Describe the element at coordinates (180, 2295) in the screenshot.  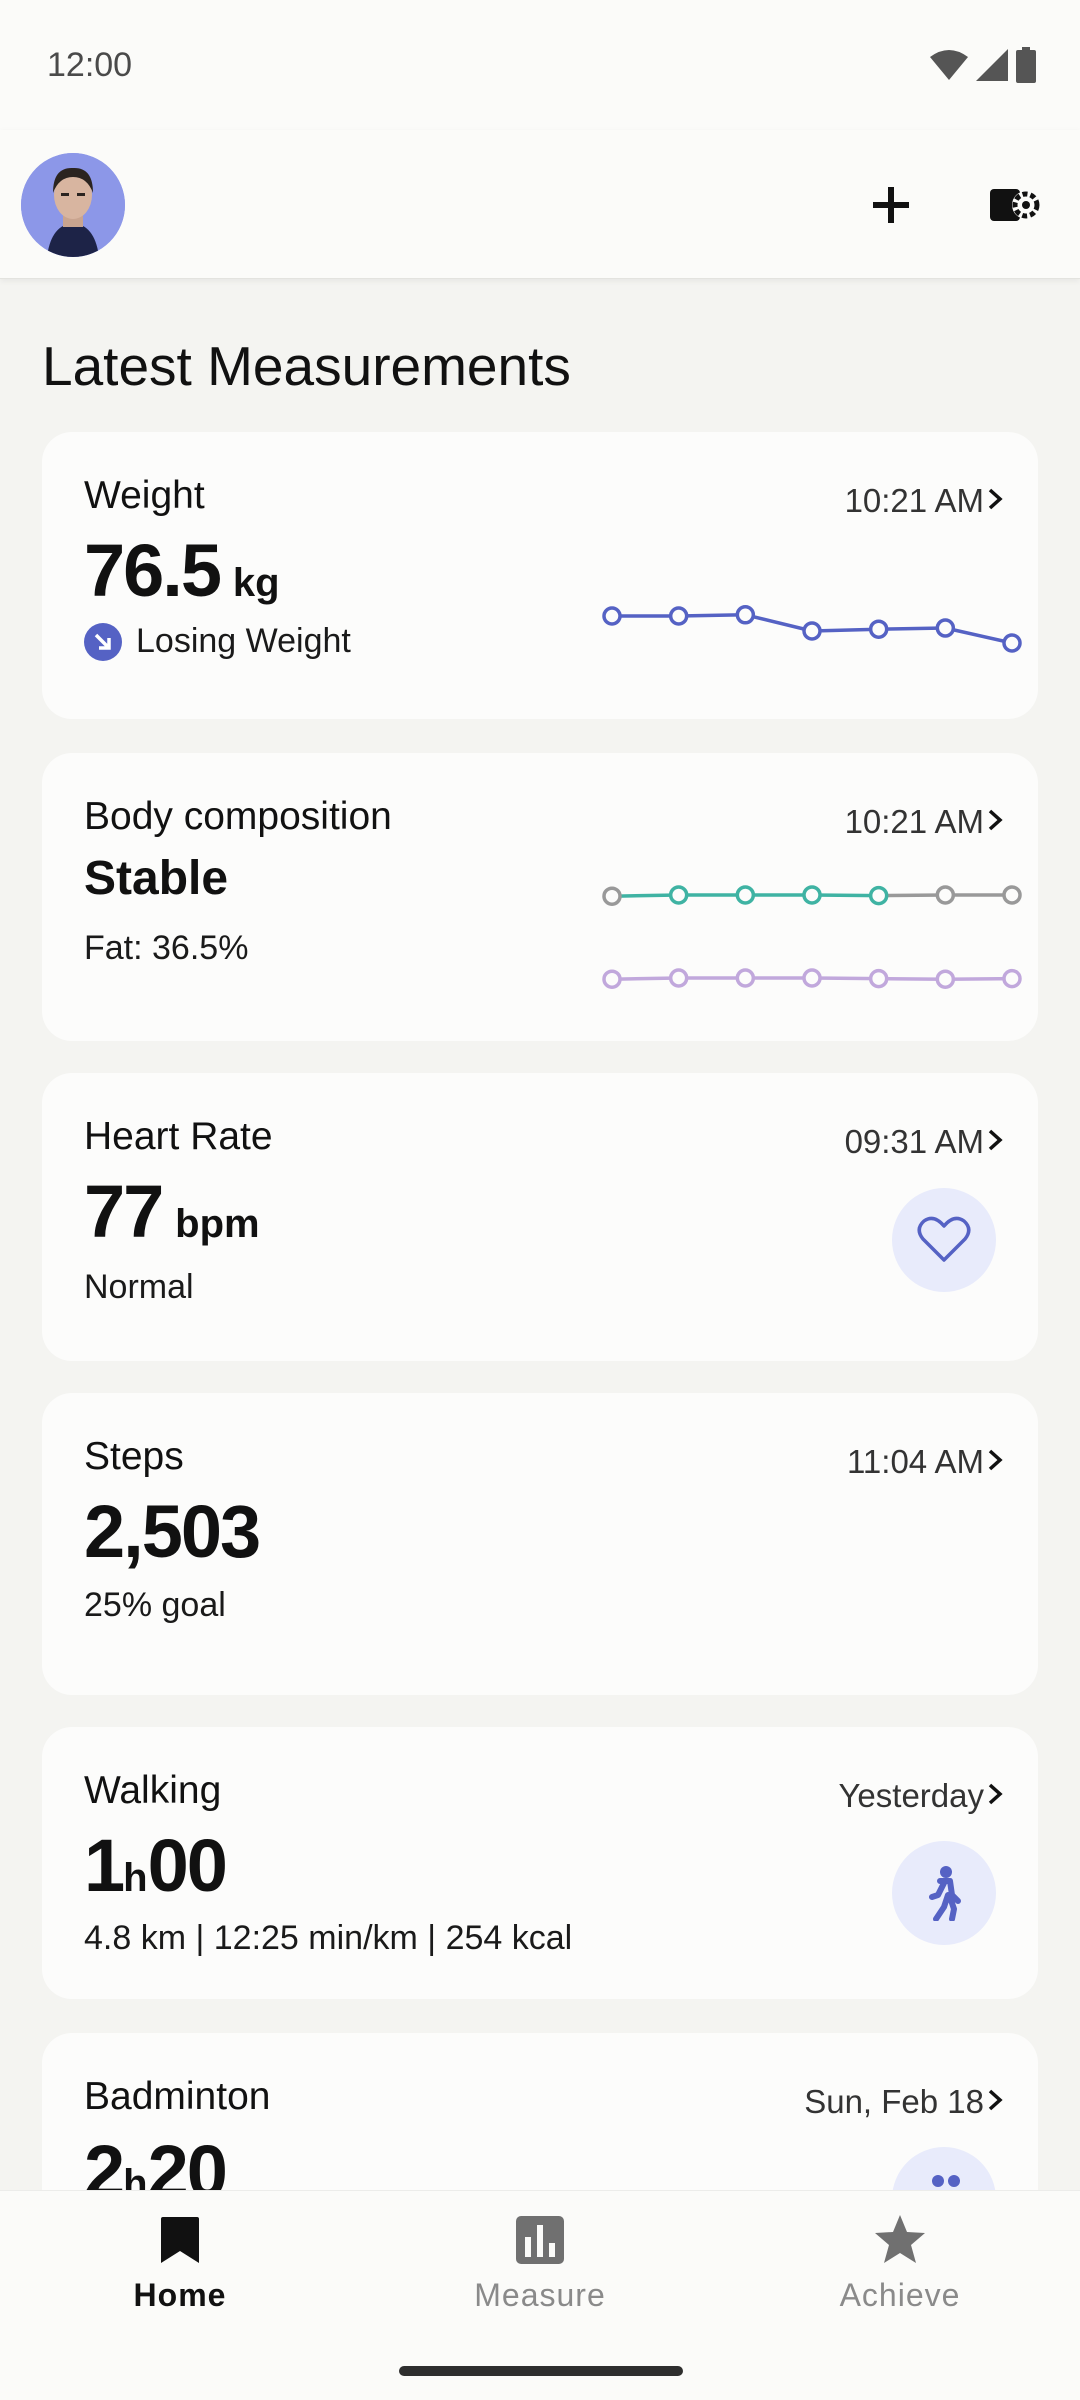
I see `nav-label-home: Home` at that location.